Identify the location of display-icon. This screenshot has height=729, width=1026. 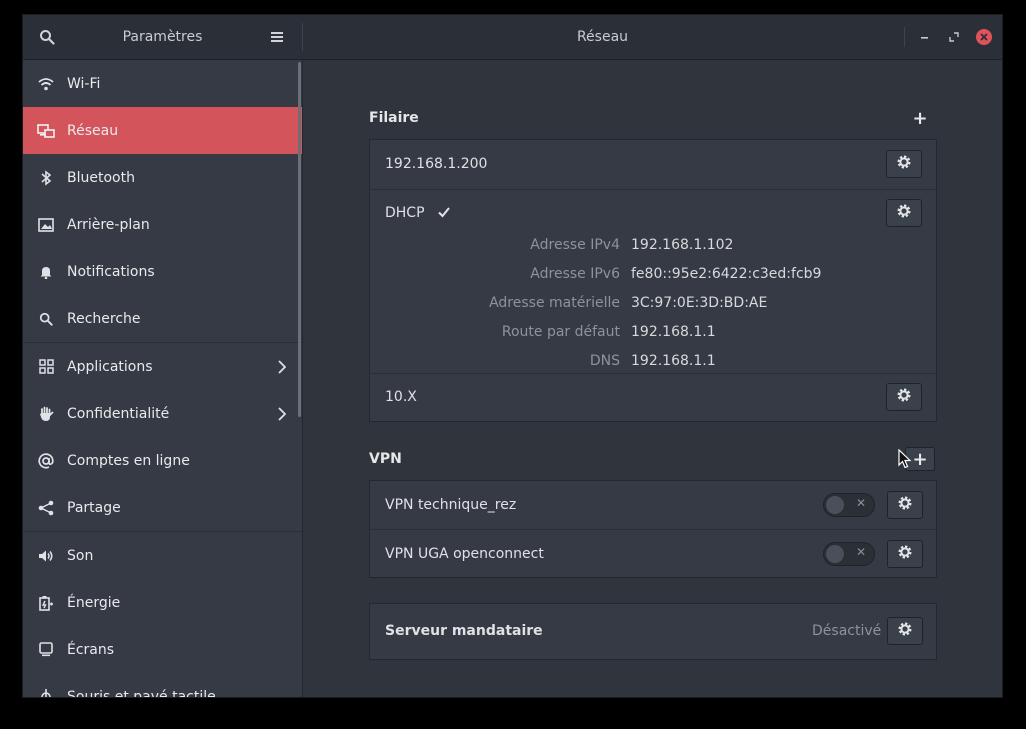
(46, 649).